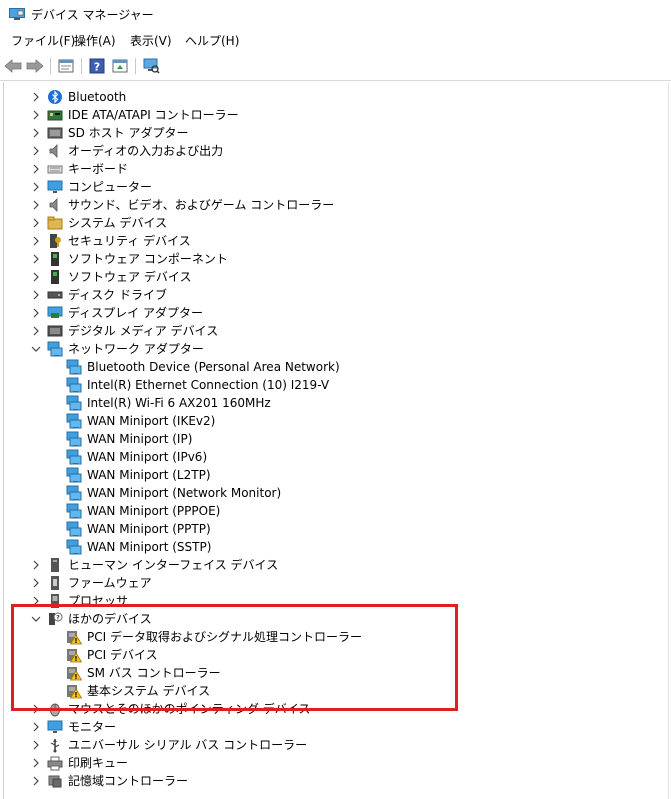 Image resolution: width=671 pixels, height=799 pixels. I want to click on tree-category-35: モニター, so click(330, 727).